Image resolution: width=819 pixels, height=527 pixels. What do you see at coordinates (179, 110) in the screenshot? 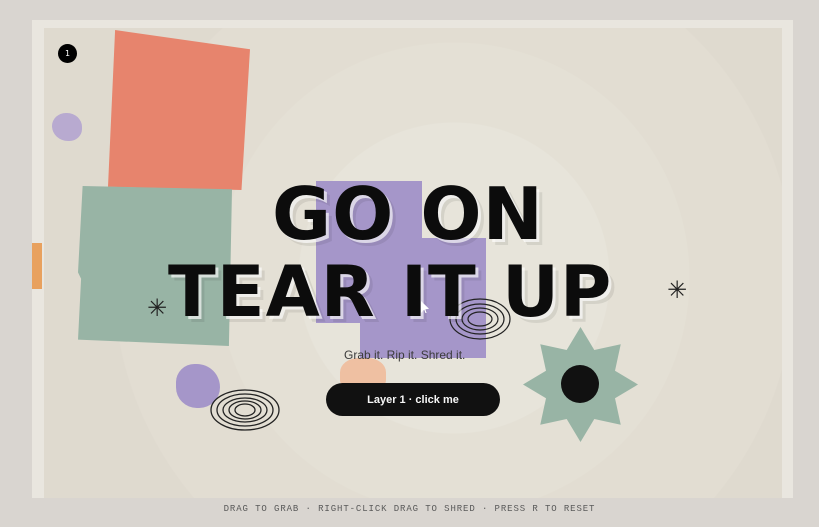
I see `salmon-paper-piece` at bounding box center [179, 110].